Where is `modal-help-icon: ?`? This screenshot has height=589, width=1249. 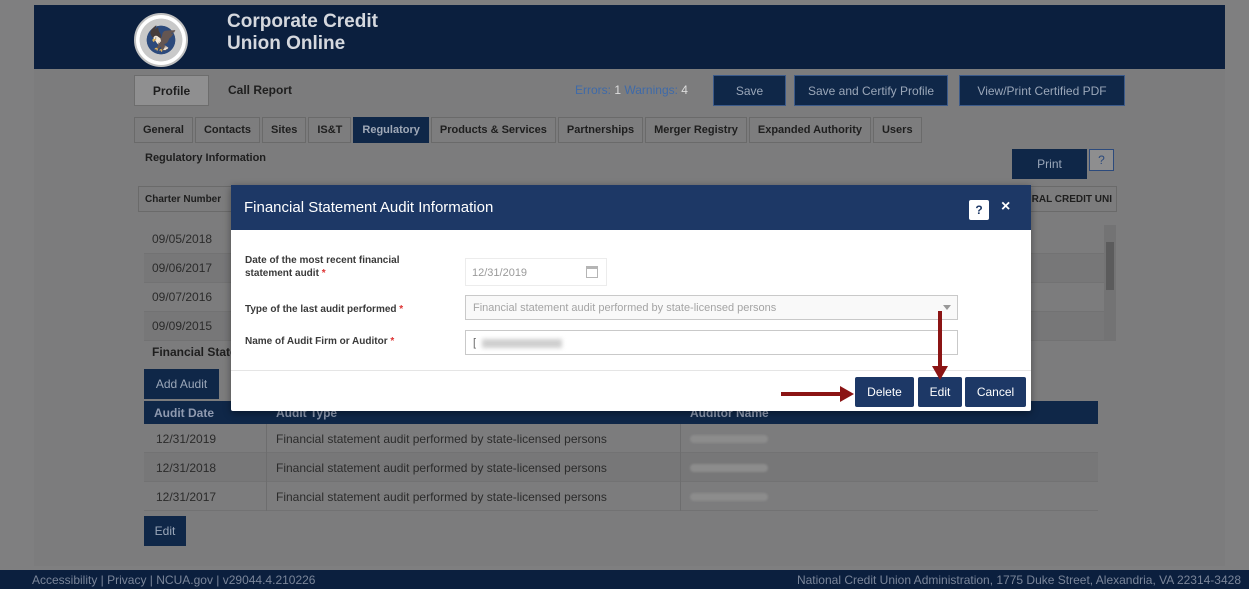
modal-help-icon: ? is located at coordinates (979, 210).